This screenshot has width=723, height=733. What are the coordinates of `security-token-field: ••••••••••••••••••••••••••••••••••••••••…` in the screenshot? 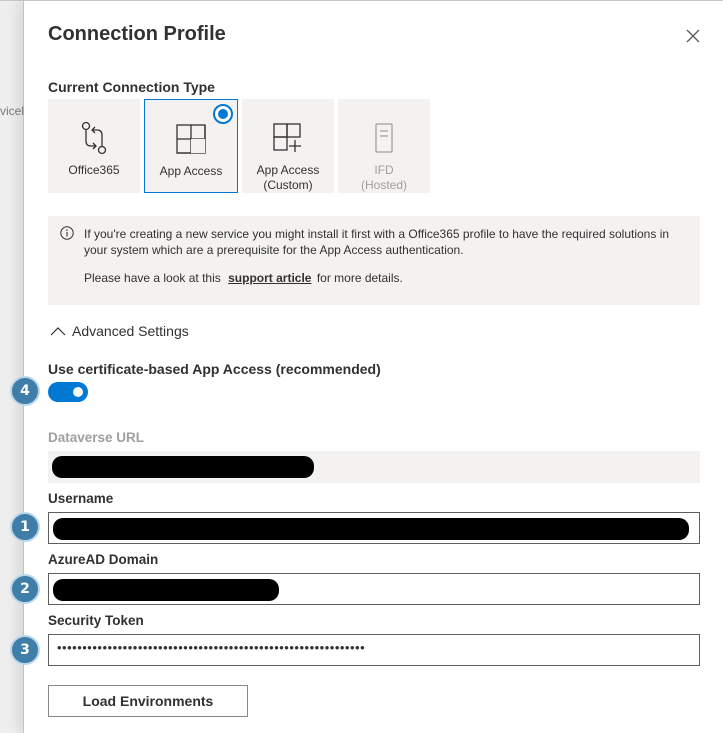 It's located at (374, 650).